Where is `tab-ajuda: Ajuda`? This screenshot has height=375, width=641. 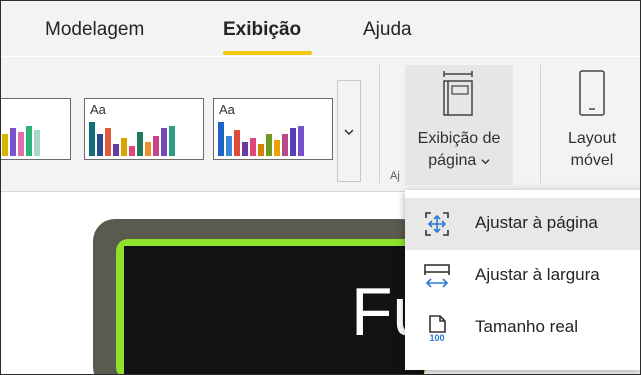
tab-ajuda: Ajuda is located at coordinates (387, 30).